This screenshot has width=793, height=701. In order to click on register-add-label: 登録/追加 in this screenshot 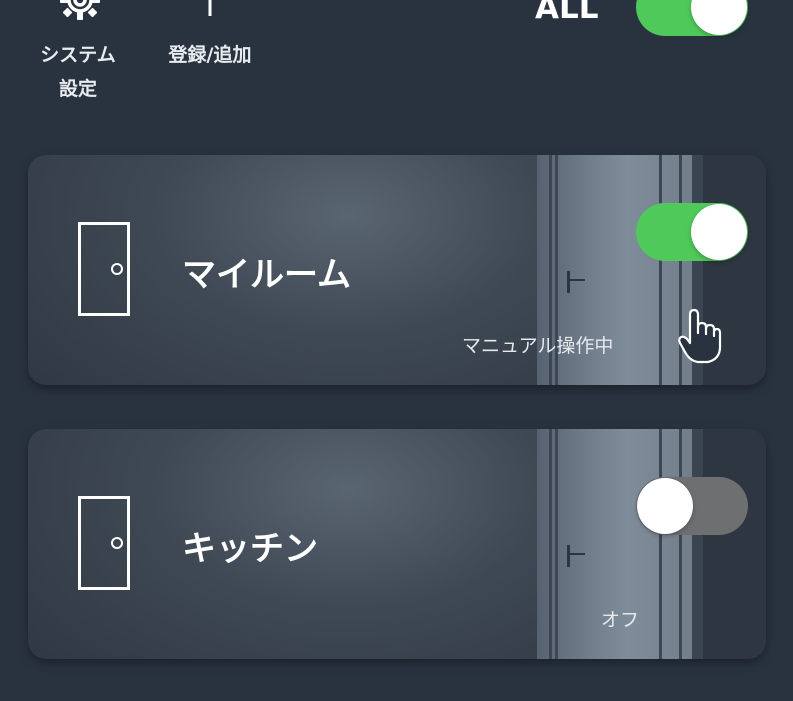, I will do `click(210, 55)`.